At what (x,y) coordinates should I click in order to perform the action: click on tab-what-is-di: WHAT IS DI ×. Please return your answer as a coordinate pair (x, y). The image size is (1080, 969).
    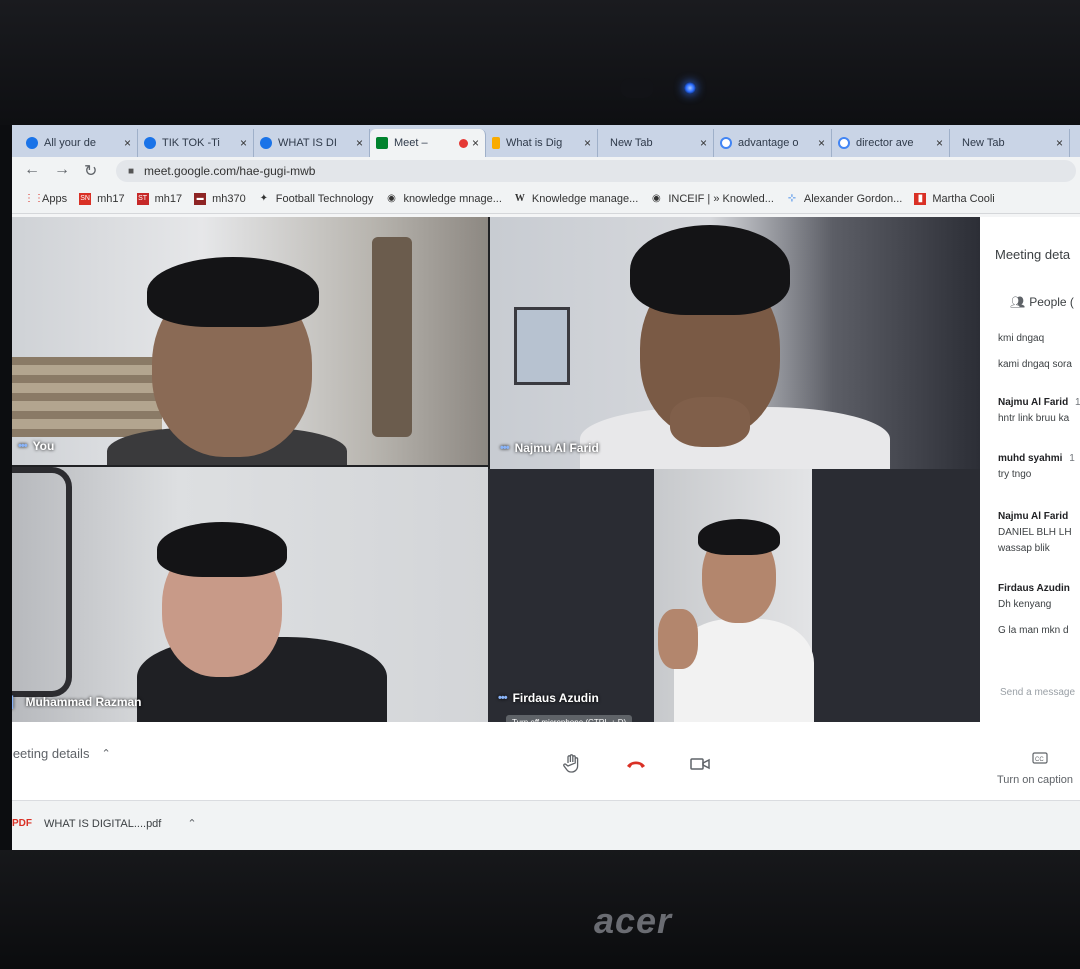
    Looking at the image, I should click on (312, 143).